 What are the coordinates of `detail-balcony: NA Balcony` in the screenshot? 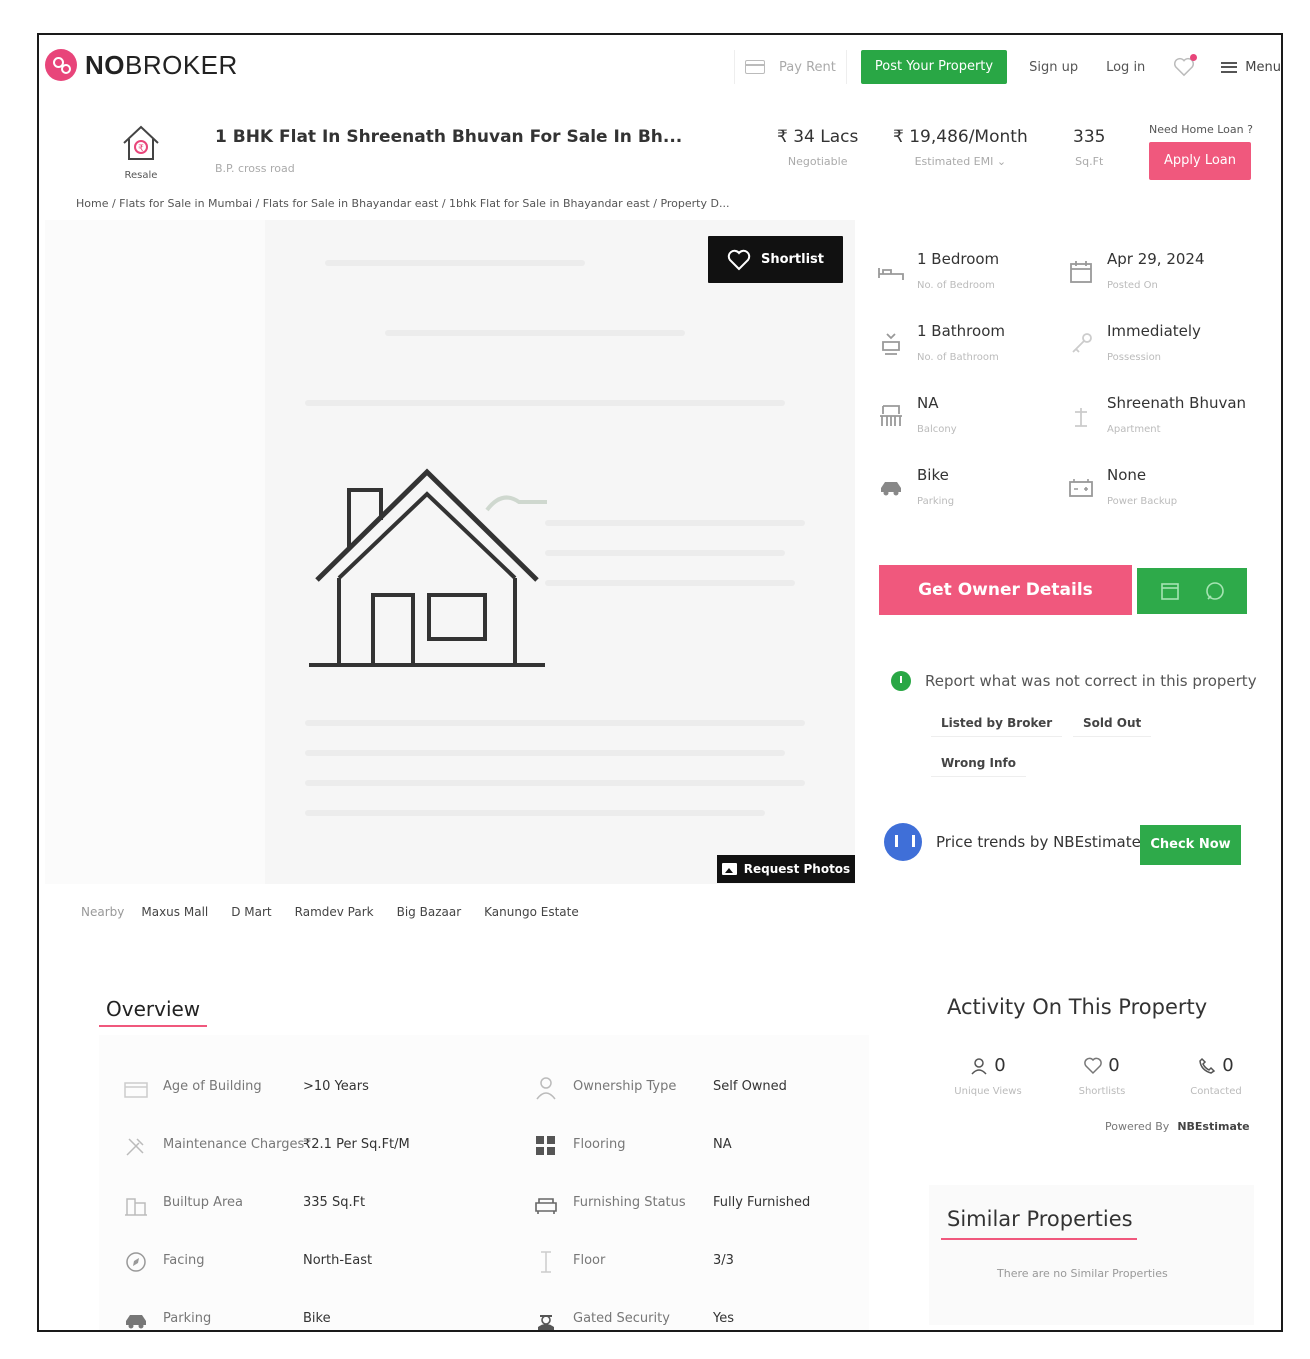 It's located at (972, 424).